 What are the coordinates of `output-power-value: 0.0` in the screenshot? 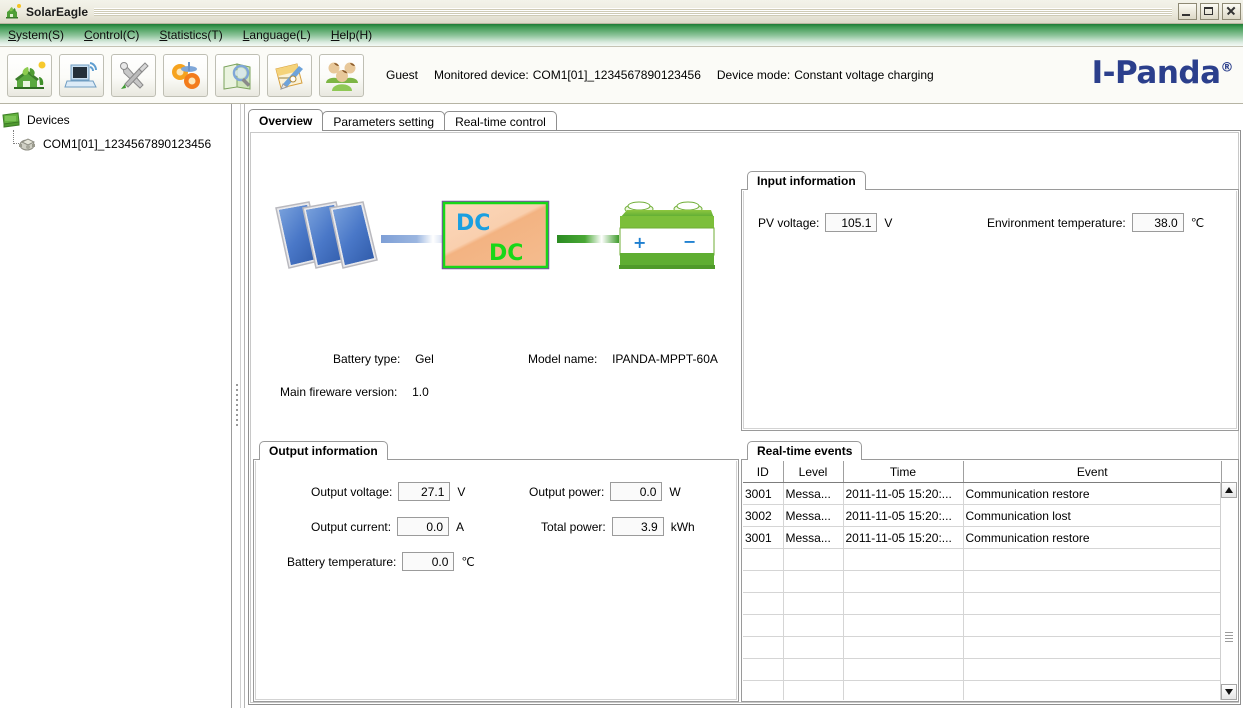 It's located at (636, 491).